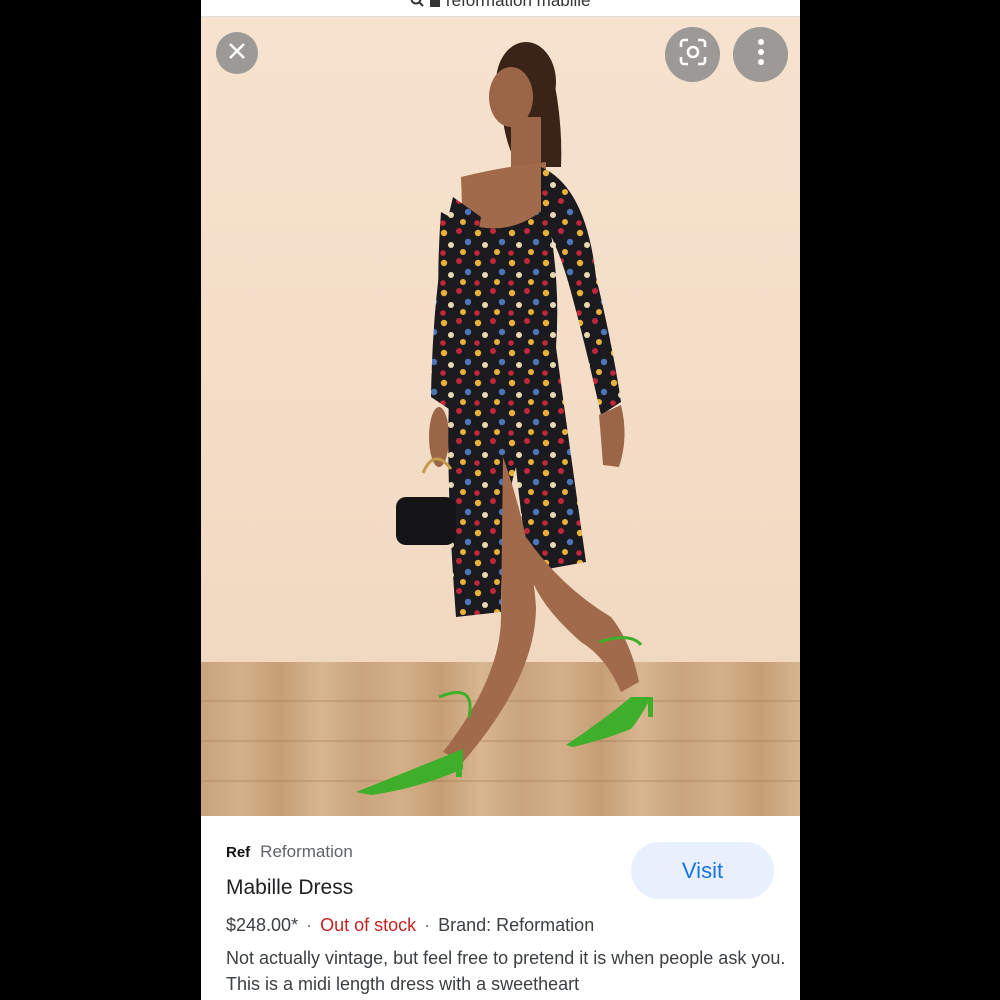 The image size is (1000, 1000). I want to click on product-meta: $248.00* · Out of stock · Brand: Reformation, so click(410, 925).